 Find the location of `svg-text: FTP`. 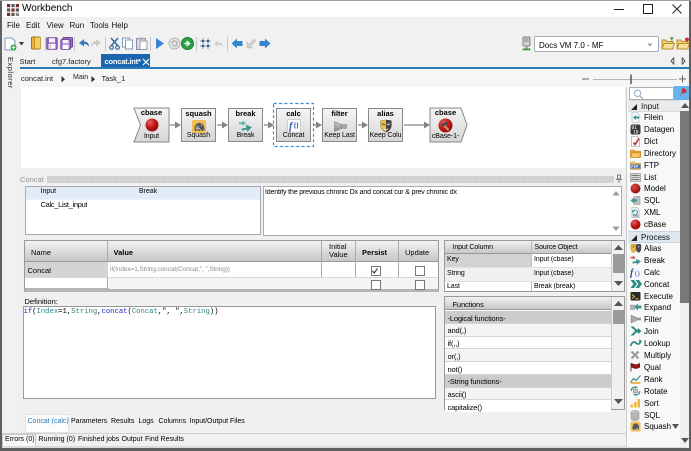

svg-text: FTP is located at coordinates (634, 166).